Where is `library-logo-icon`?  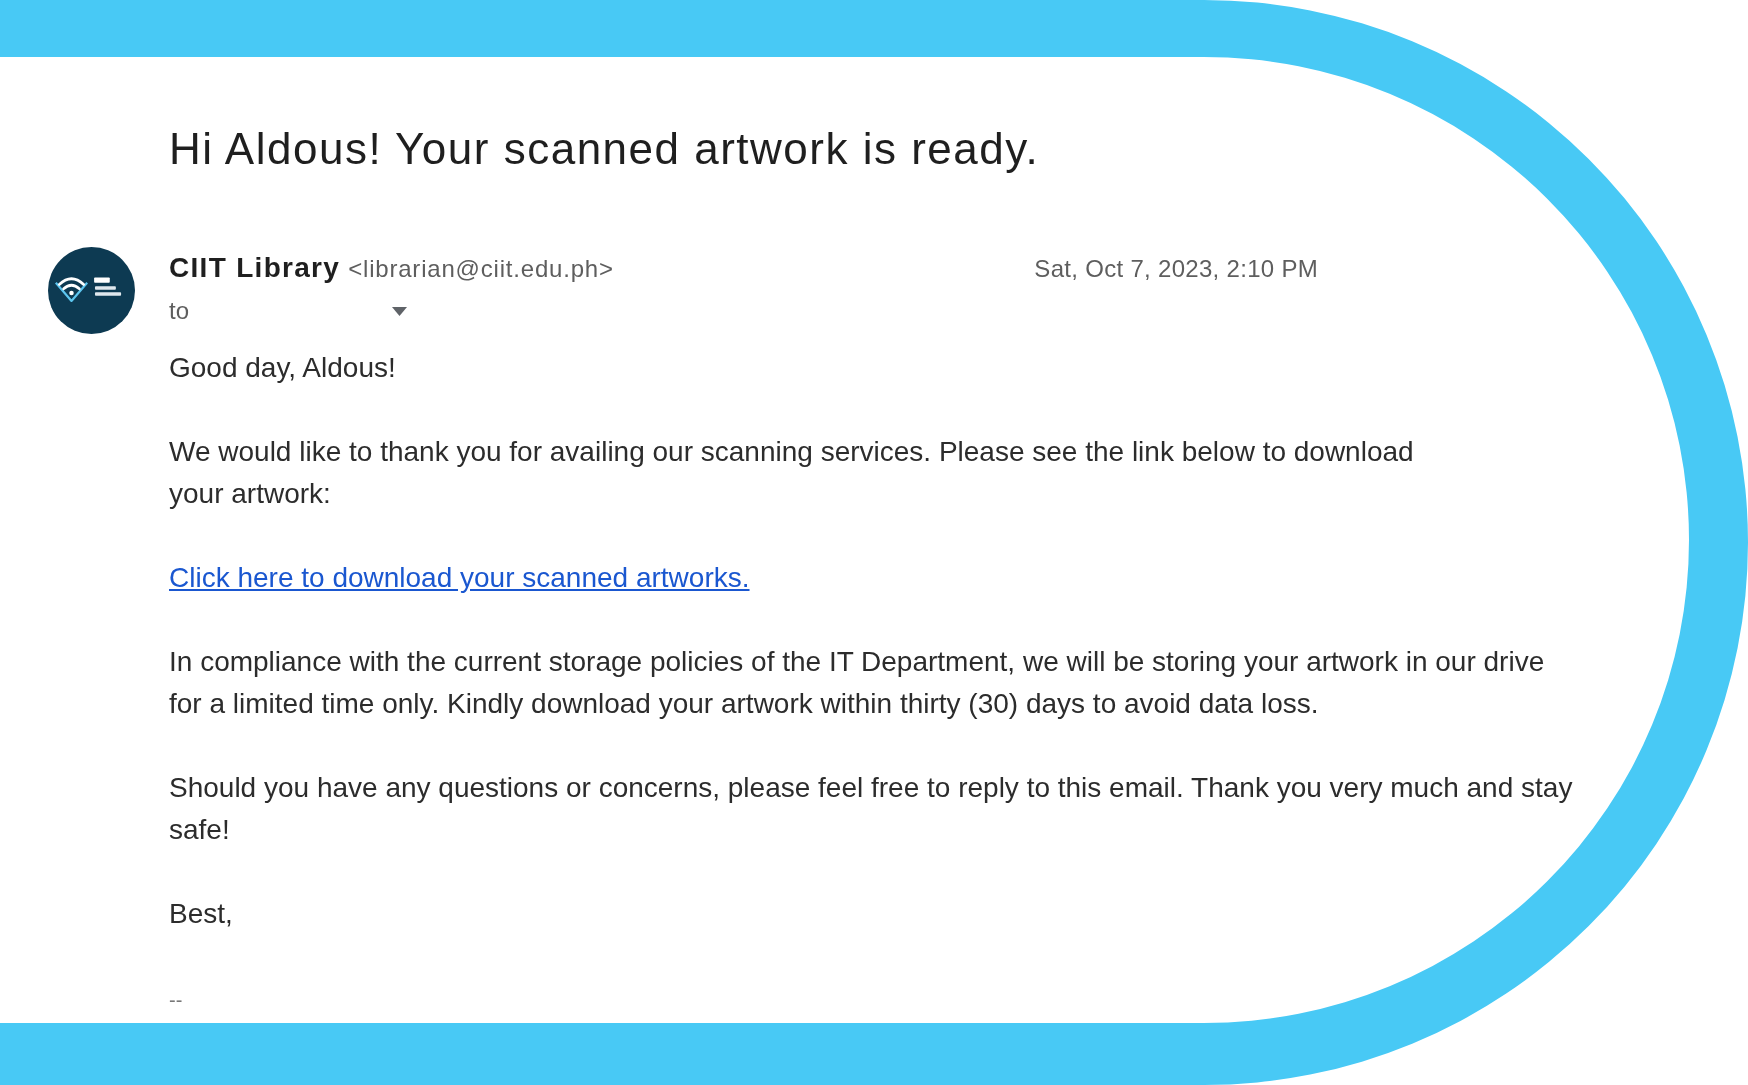
library-logo-icon is located at coordinates (91, 290).